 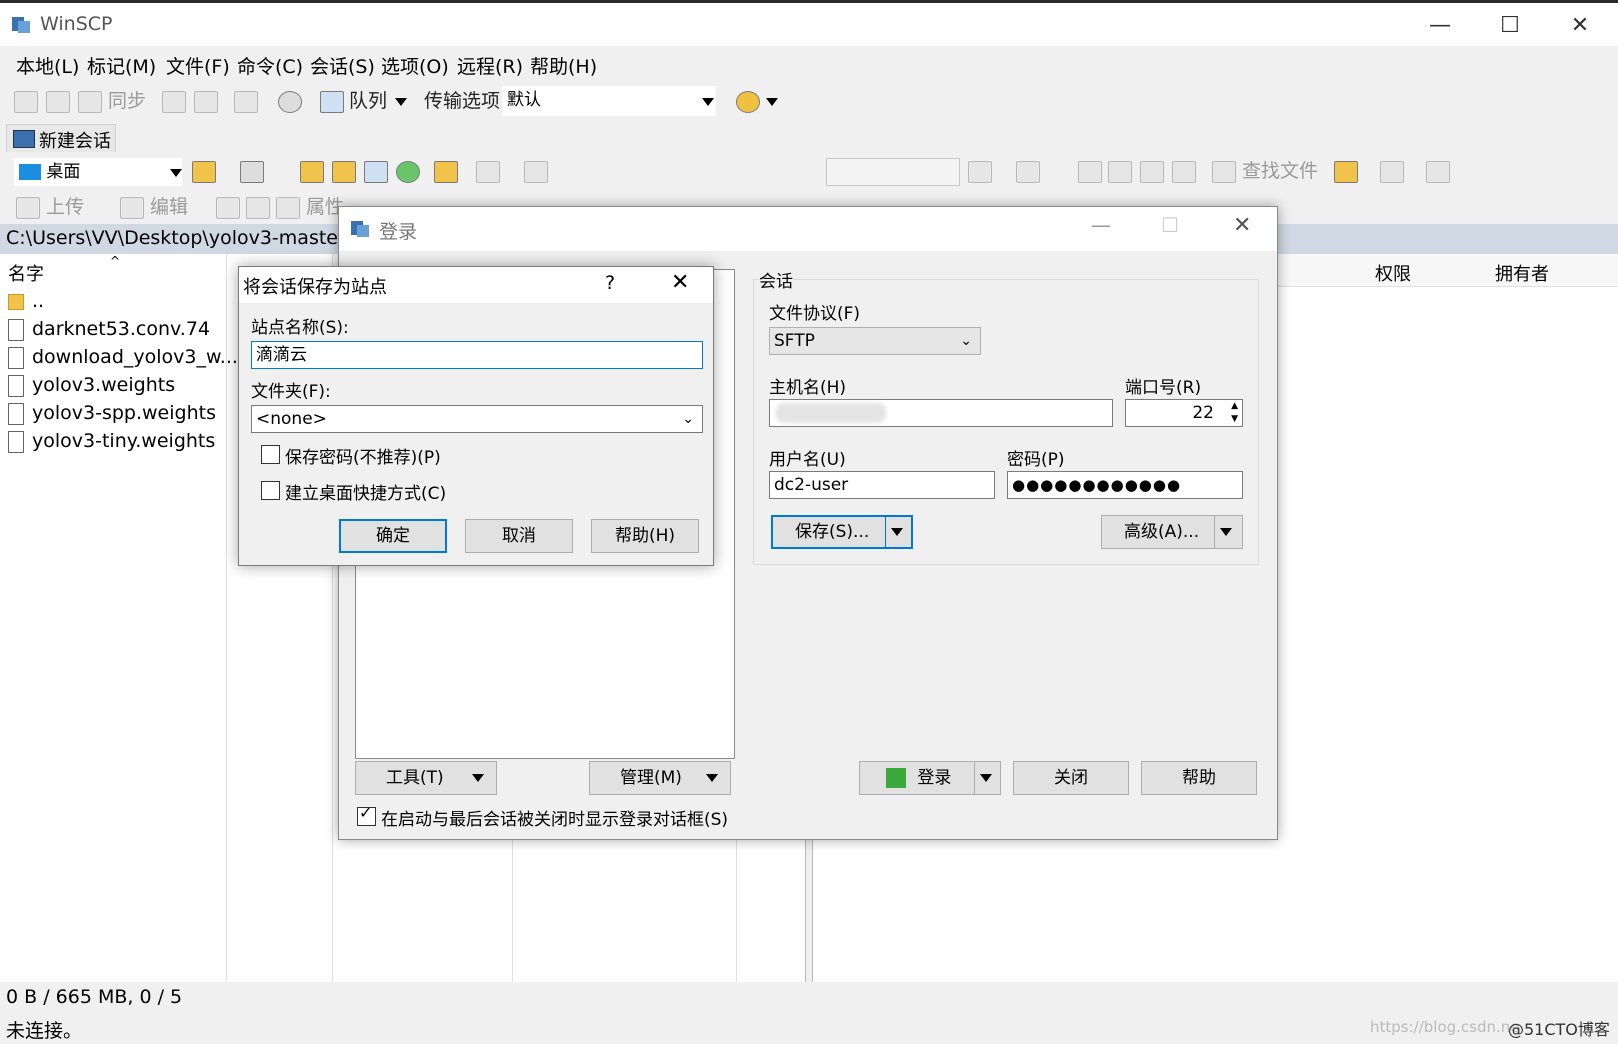 I want to click on remote-drive-select, so click(x=893, y=172).